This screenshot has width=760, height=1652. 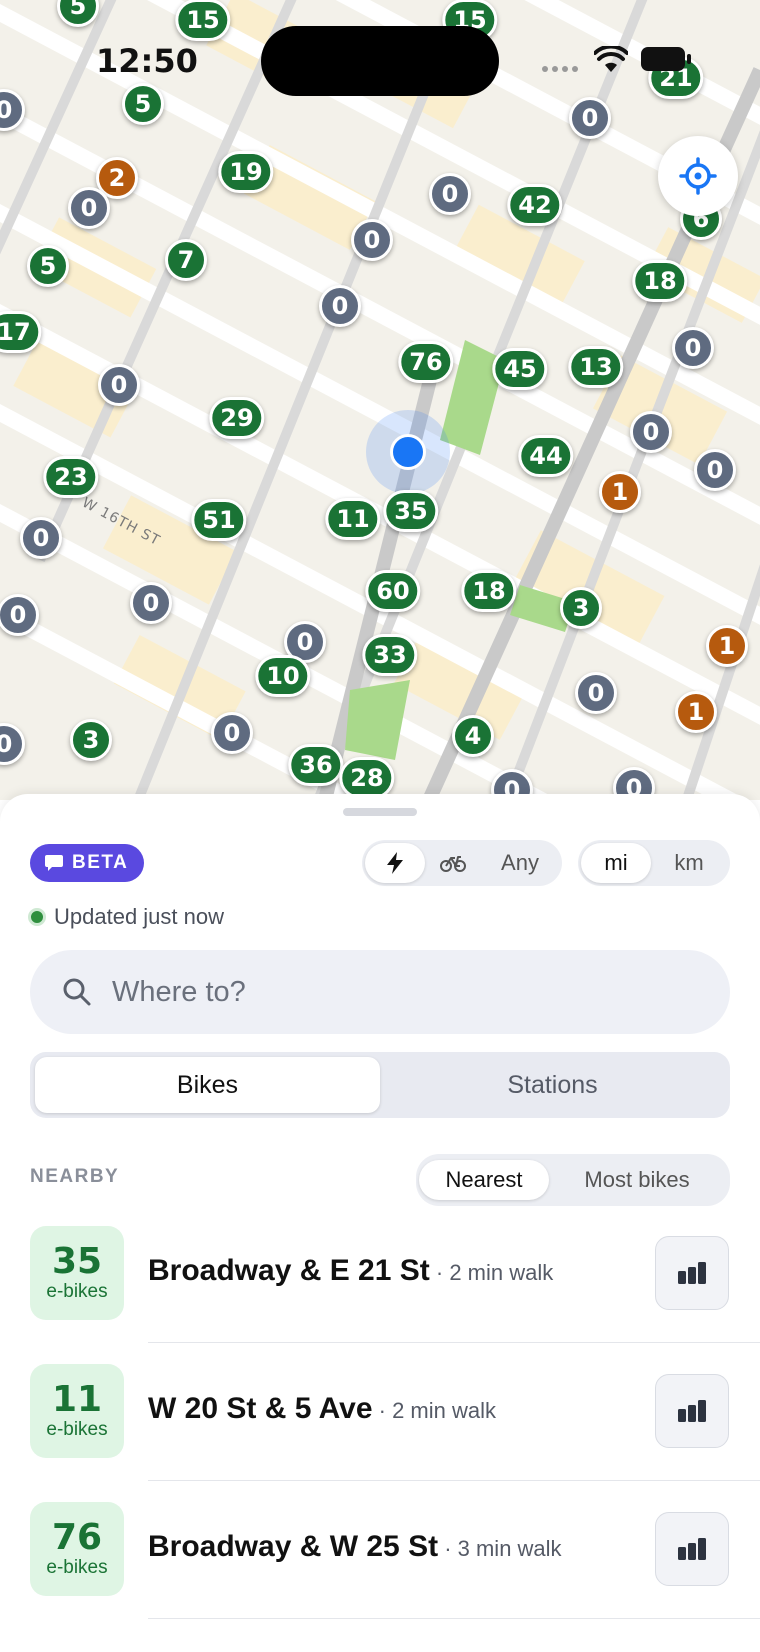 I want to click on station-pin: 7, so click(x=186, y=260).